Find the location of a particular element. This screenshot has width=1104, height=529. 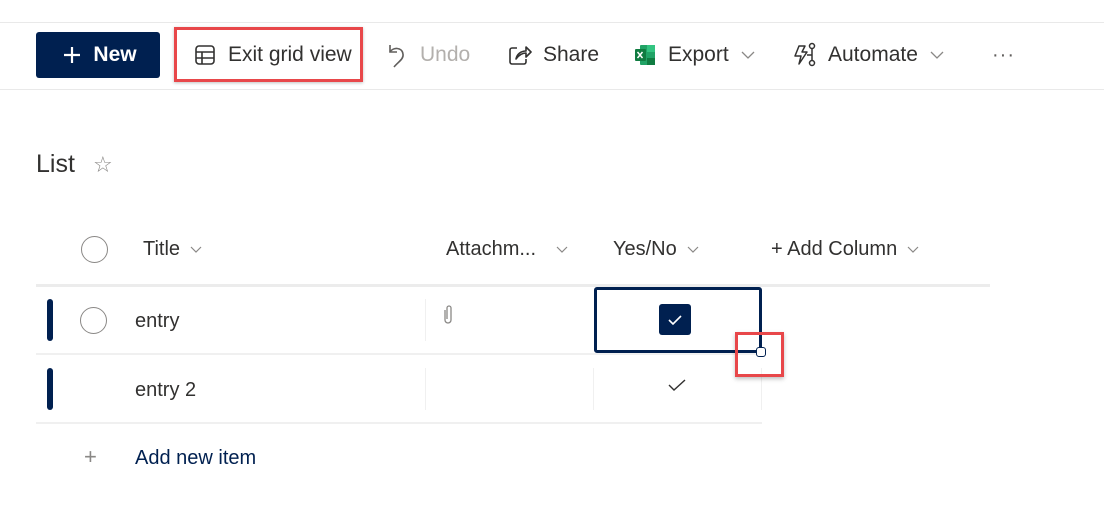

column-label: + Add Column is located at coordinates (834, 249).